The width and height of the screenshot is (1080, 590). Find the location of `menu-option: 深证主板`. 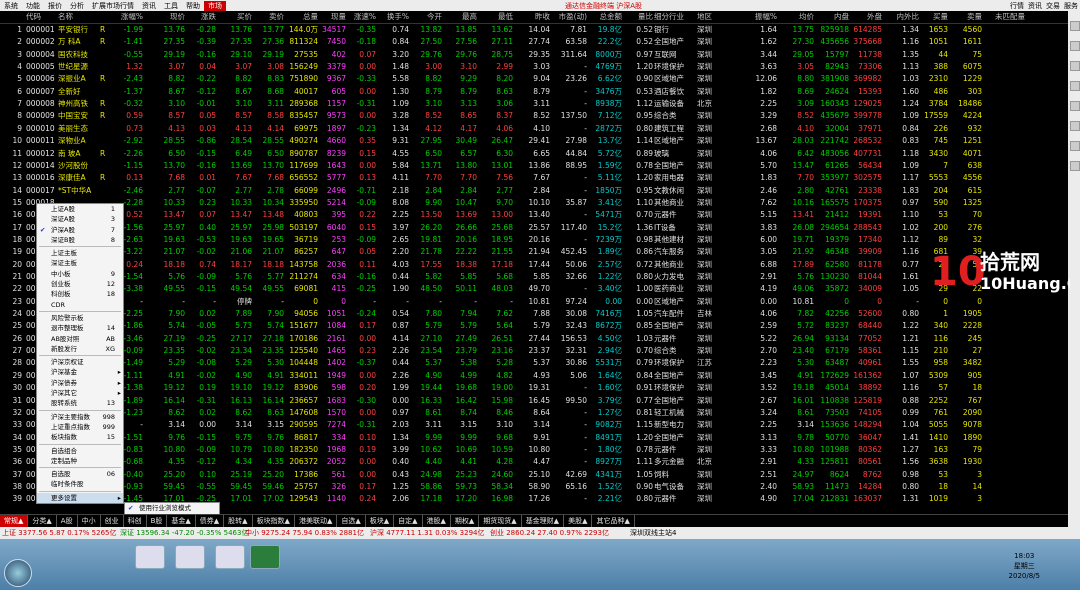

menu-option: 深证主板 is located at coordinates (80, 263).